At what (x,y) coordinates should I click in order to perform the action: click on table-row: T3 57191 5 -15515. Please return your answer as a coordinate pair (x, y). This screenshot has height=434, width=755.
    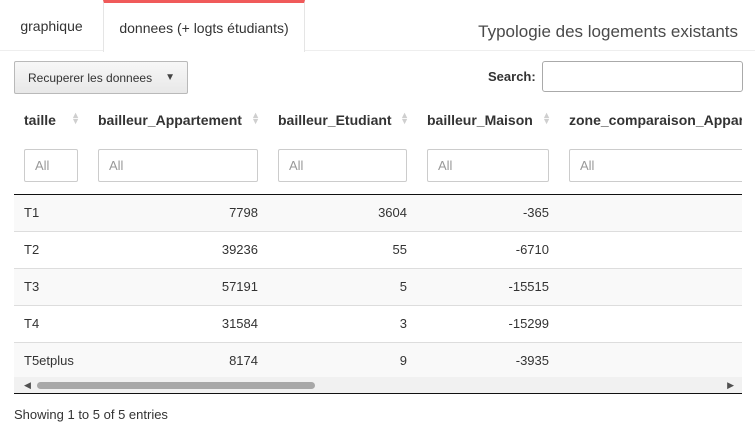
    Looking at the image, I should click on (378, 286).